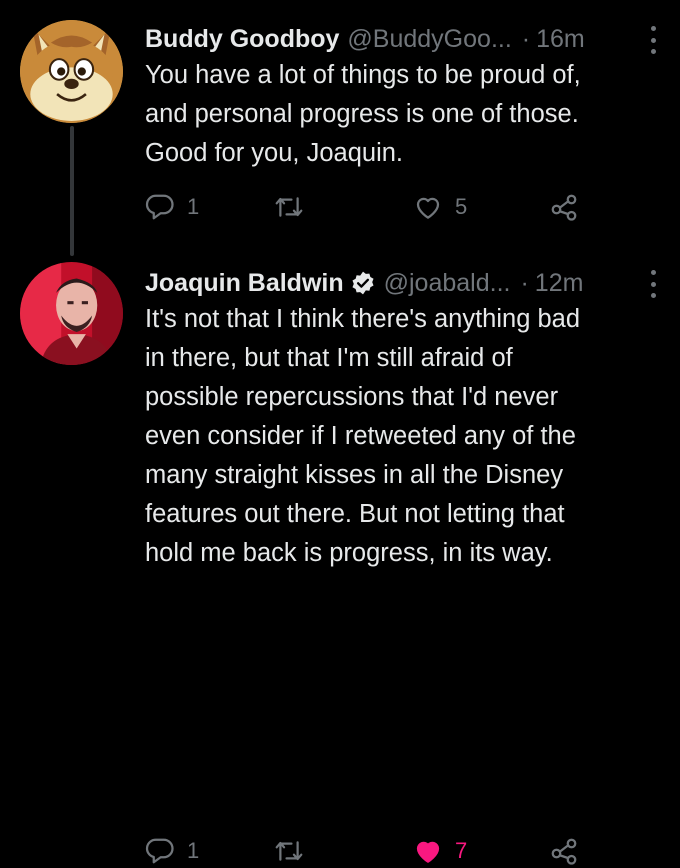  What do you see at coordinates (559, 283) in the screenshot?
I see `timestamp: 12m` at bounding box center [559, 283].